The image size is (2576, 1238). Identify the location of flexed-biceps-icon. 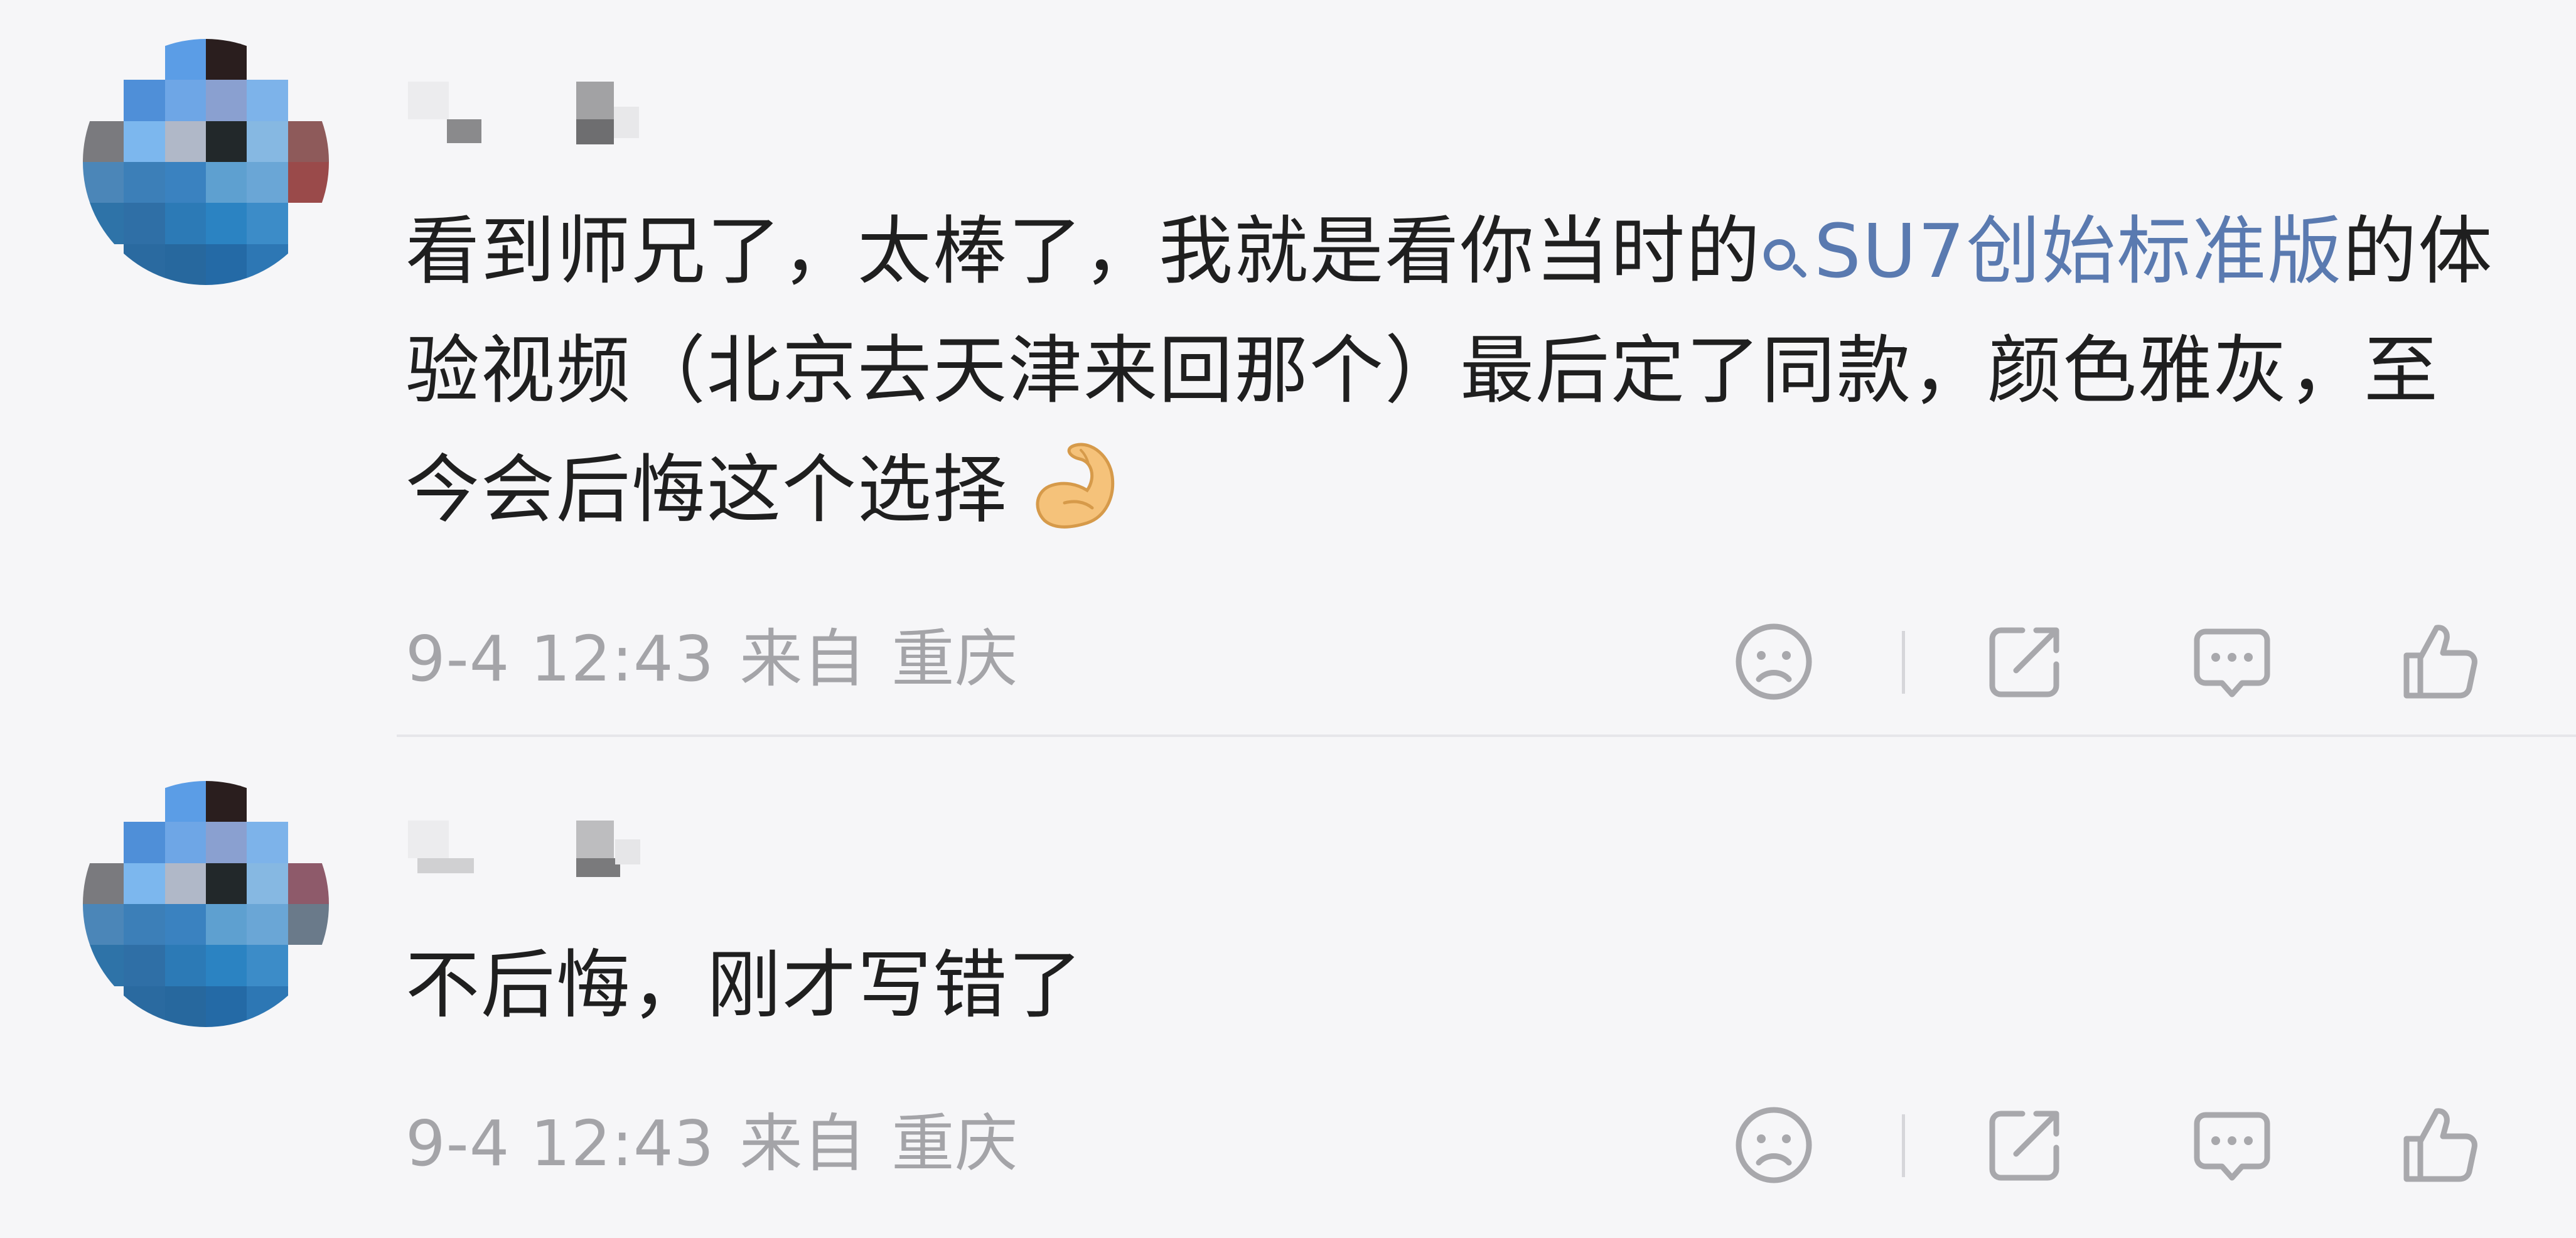
(1075, 486).